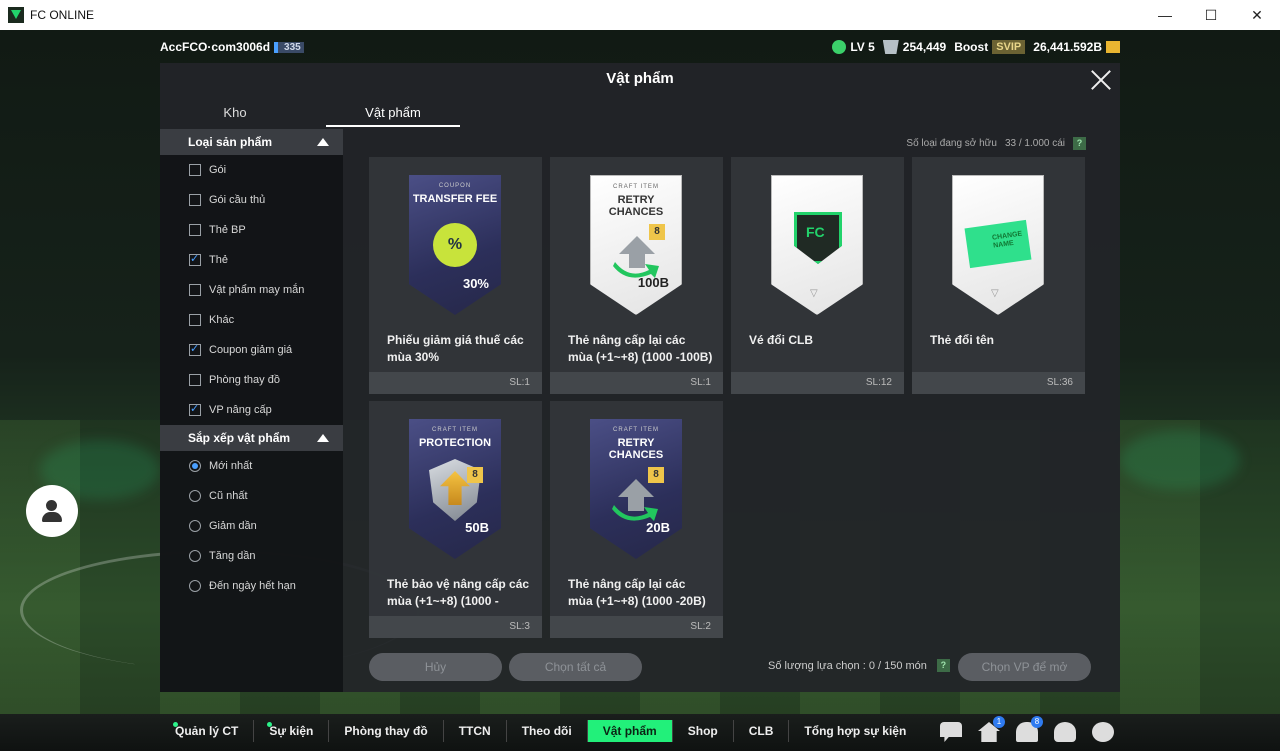 This screenshot has width=1280, height=751. What do you see at coordinates (62, 15) in the screenshot?
I see `window-title: FC ONLINE` at bounding box center [62, 15].